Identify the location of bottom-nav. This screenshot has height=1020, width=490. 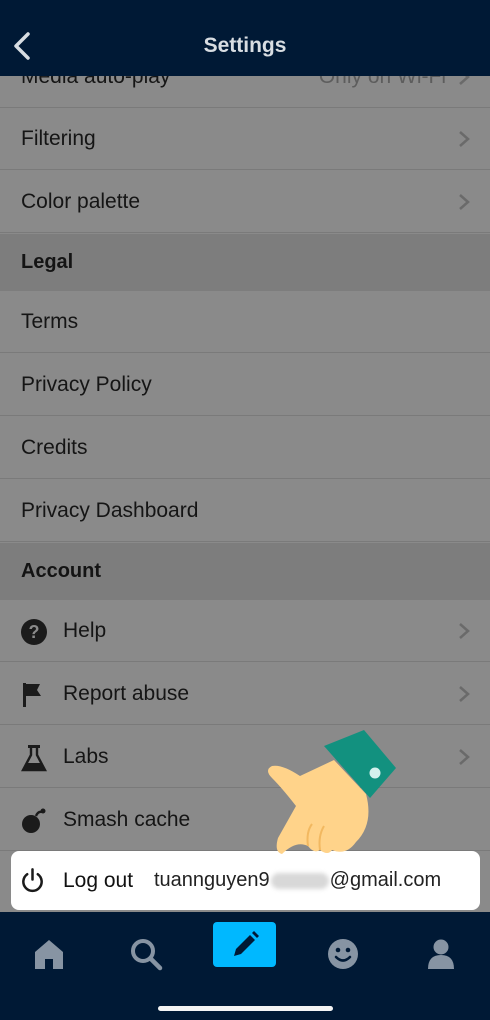
(245, 966).